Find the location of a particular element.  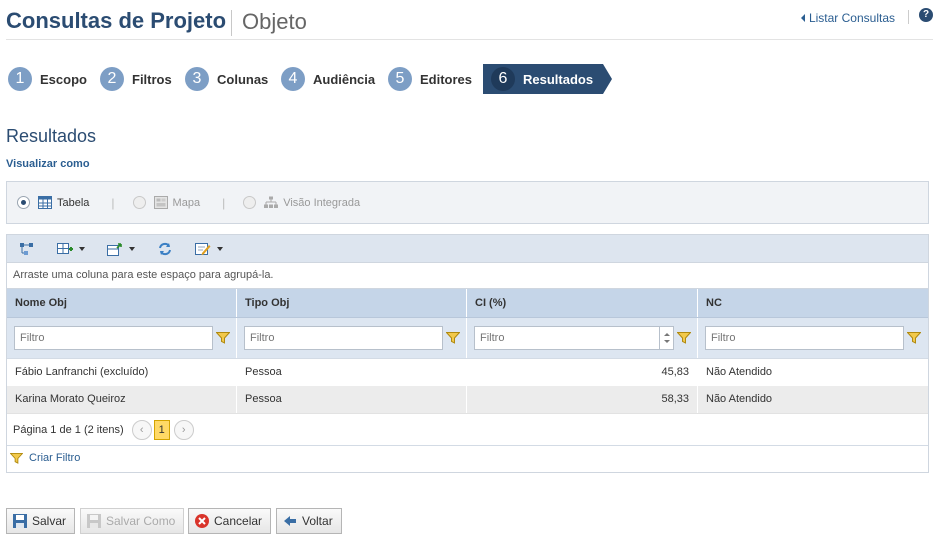

create-filter-link: Criar Filtro is located at coordinates (467, 458).